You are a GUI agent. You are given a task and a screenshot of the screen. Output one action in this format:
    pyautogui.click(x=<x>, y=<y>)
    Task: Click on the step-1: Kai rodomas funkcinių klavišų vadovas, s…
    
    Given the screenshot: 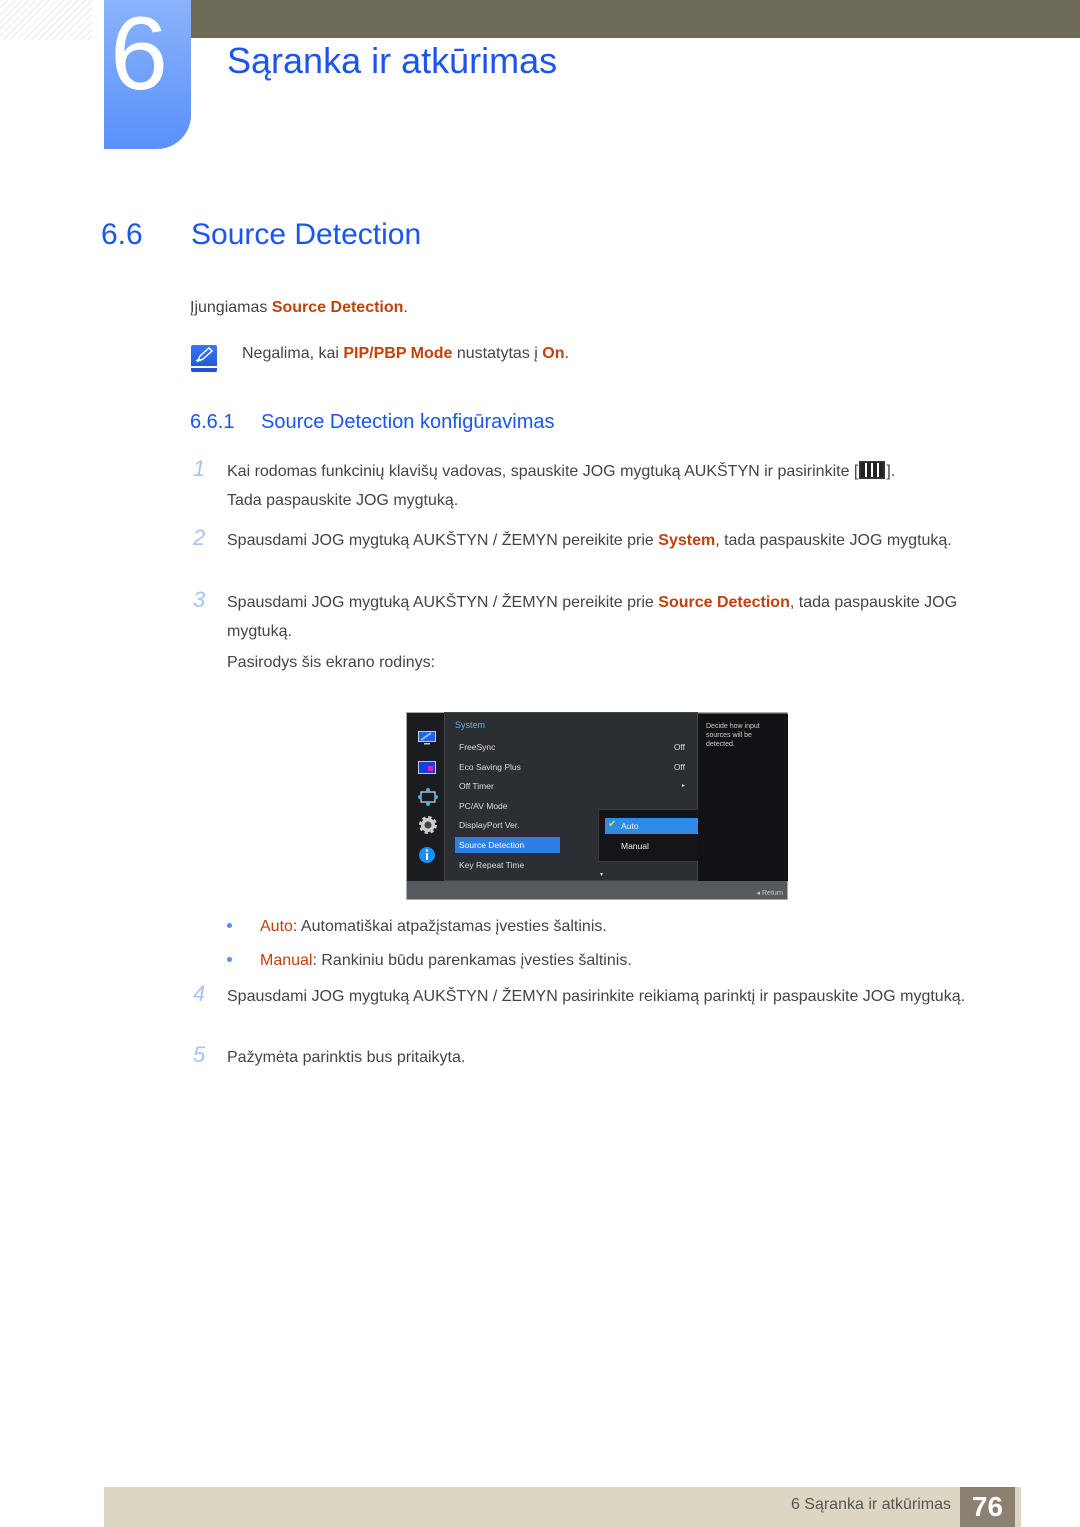 What is the action you would take?
    pyautogui.click(x=617, y=486)
    